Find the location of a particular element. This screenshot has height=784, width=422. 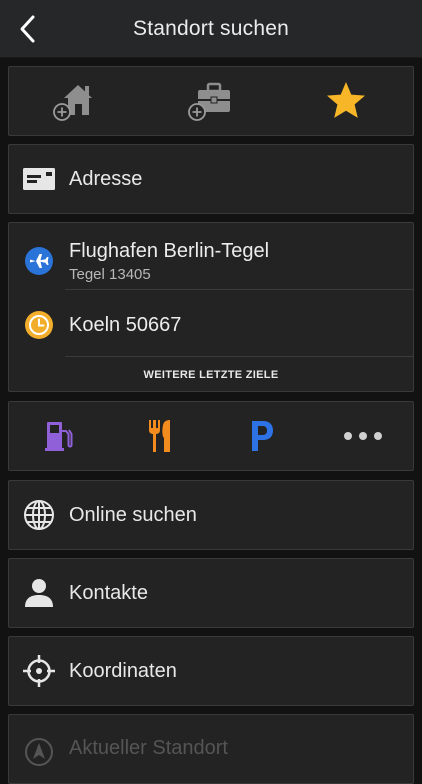

home-add-icon is located at coordinates (73, 103).